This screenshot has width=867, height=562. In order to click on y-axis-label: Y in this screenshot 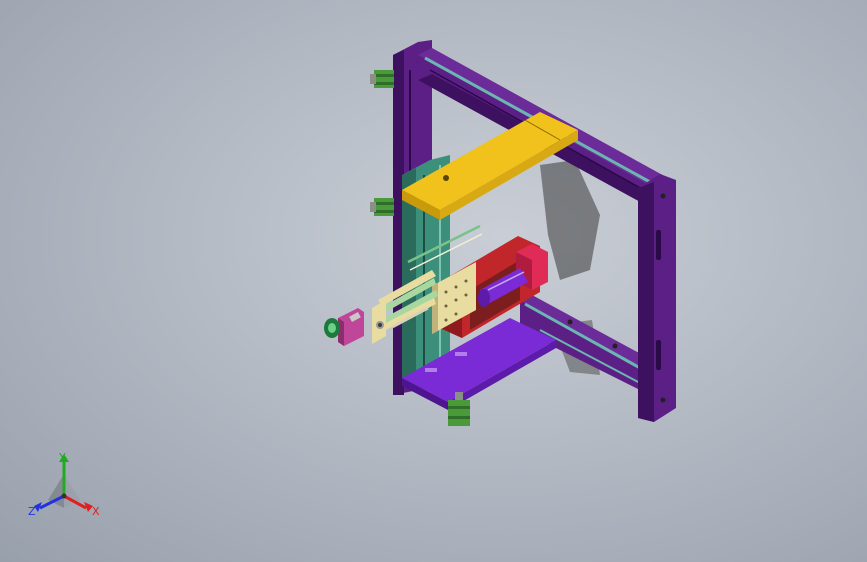, I will do `click(62, 457)`.